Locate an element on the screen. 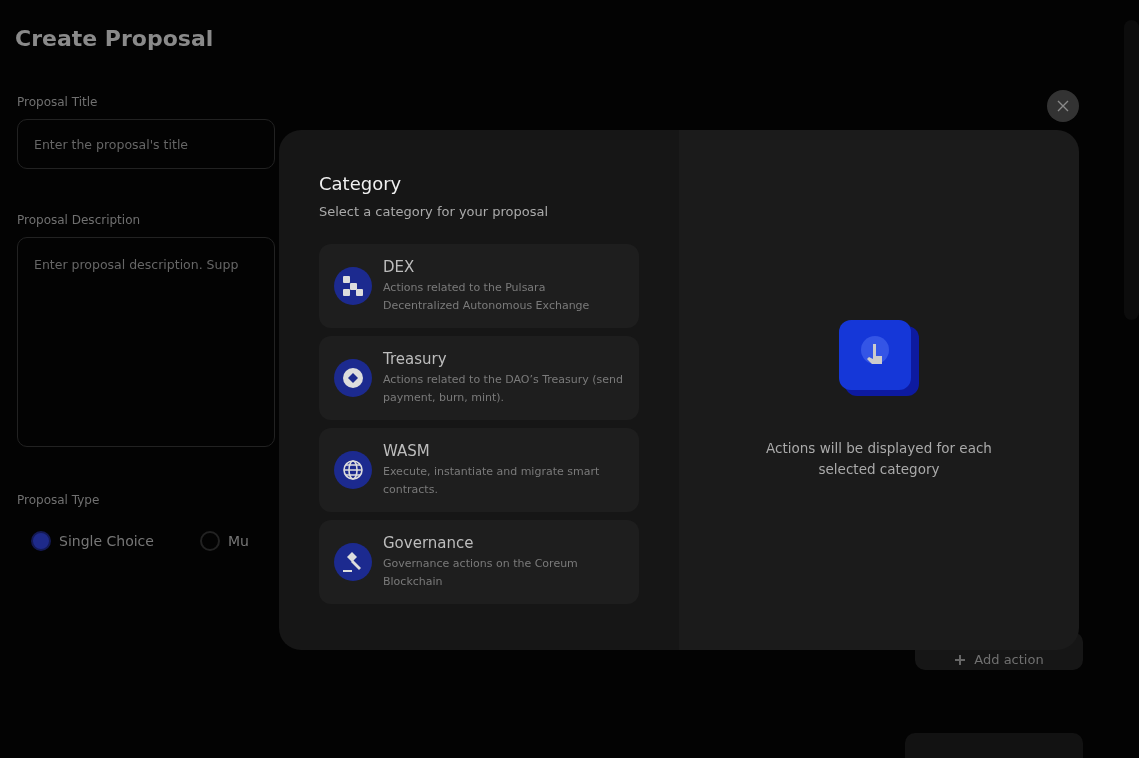 Image resolution: width=1139 pixels, height=758 pixels. globe-icon is located at coordinates (353, 470).